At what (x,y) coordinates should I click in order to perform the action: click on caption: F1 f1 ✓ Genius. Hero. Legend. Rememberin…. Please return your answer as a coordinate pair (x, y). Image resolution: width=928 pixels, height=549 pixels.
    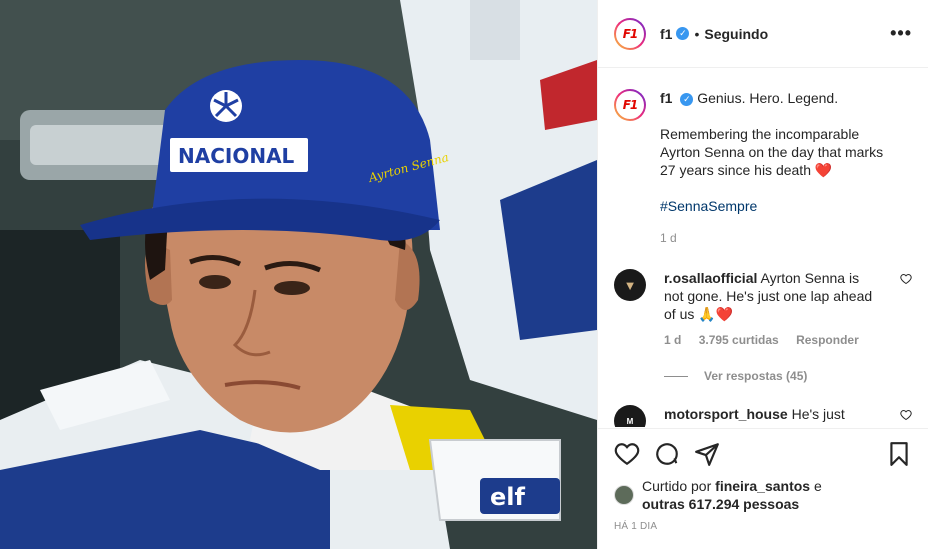
    Looking at the image, I should click on (763, 158).